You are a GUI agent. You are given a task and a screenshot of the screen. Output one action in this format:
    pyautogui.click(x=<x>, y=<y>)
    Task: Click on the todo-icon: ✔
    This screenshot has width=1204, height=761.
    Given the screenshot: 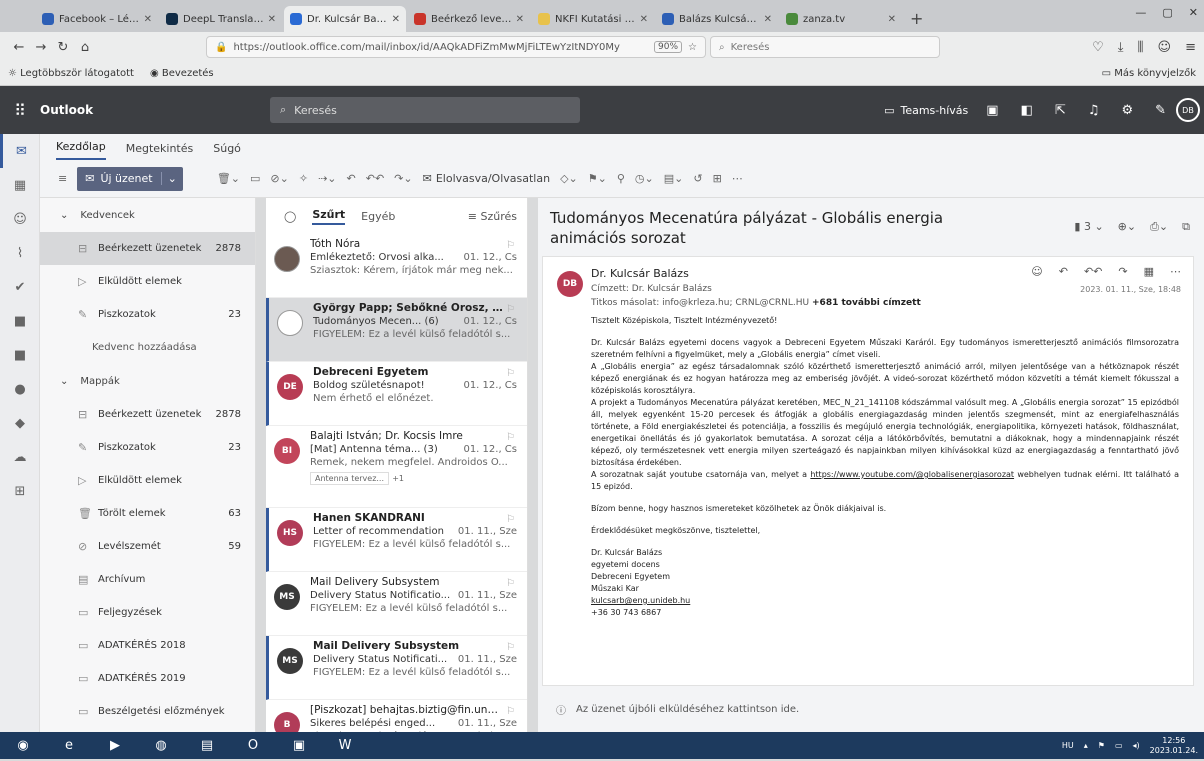 What is the action you would take?
    pyautogui.click(x=20, y=287)
    